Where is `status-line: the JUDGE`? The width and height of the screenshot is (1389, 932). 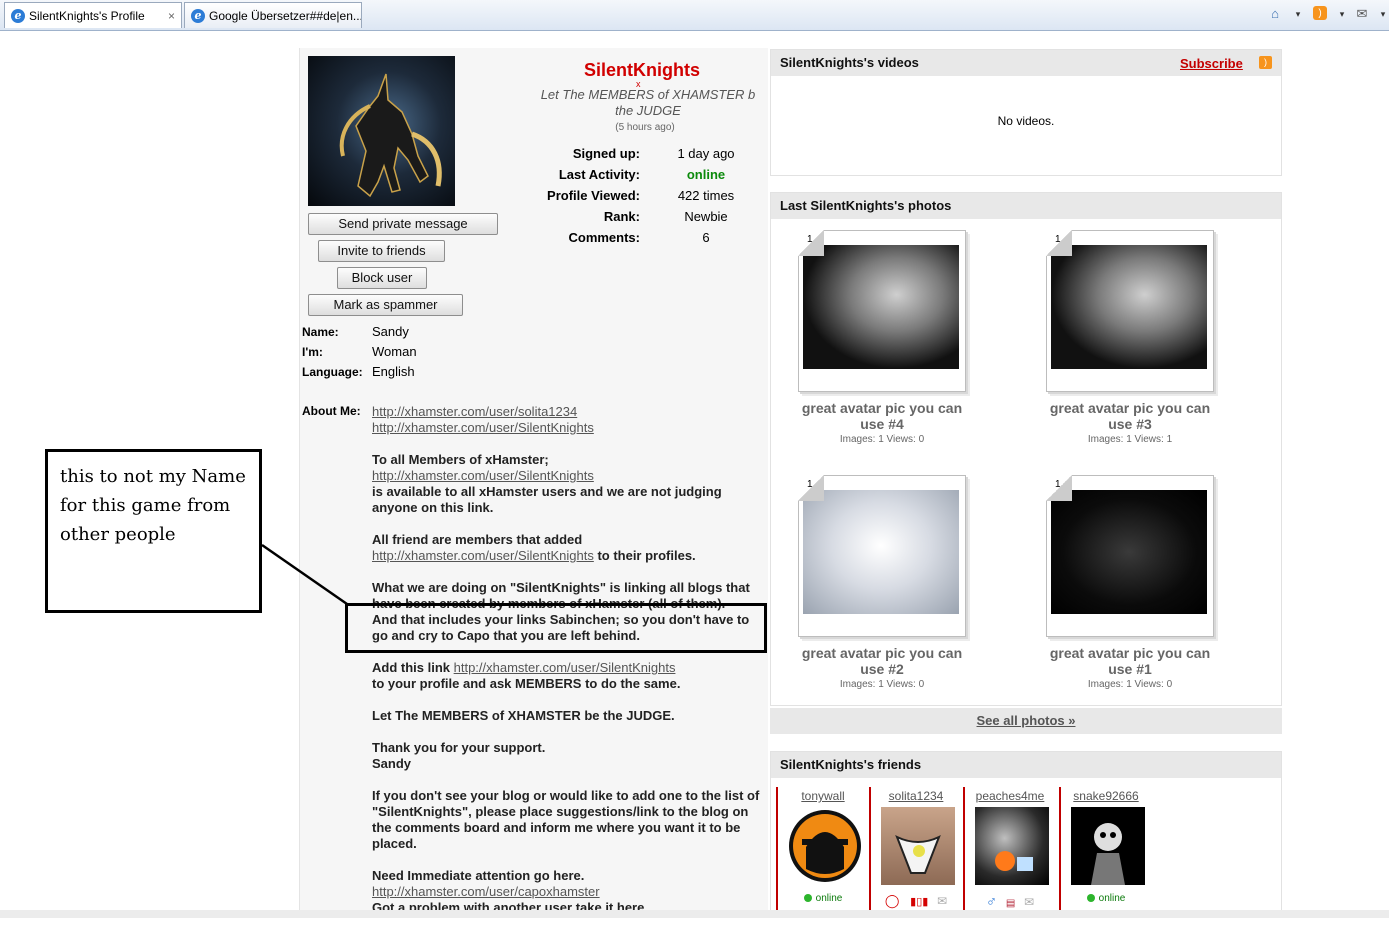 status-line: the JUDGE is located at coordinates (648, 110).